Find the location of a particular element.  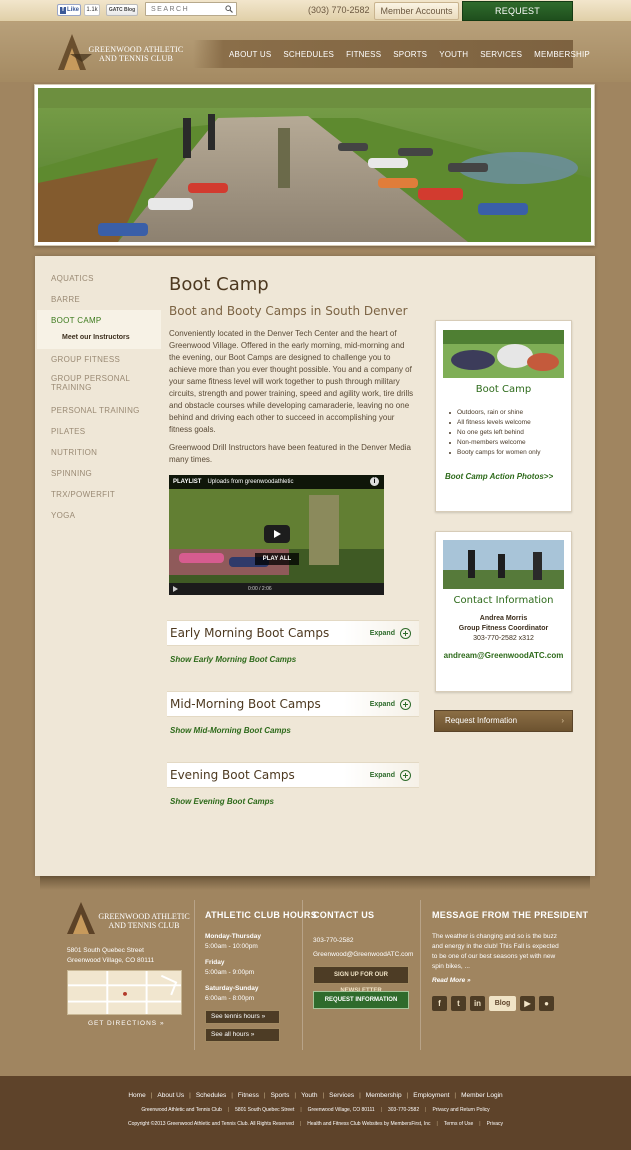

all-hours-button: See all hours » is located at coordinates (242, 1035).